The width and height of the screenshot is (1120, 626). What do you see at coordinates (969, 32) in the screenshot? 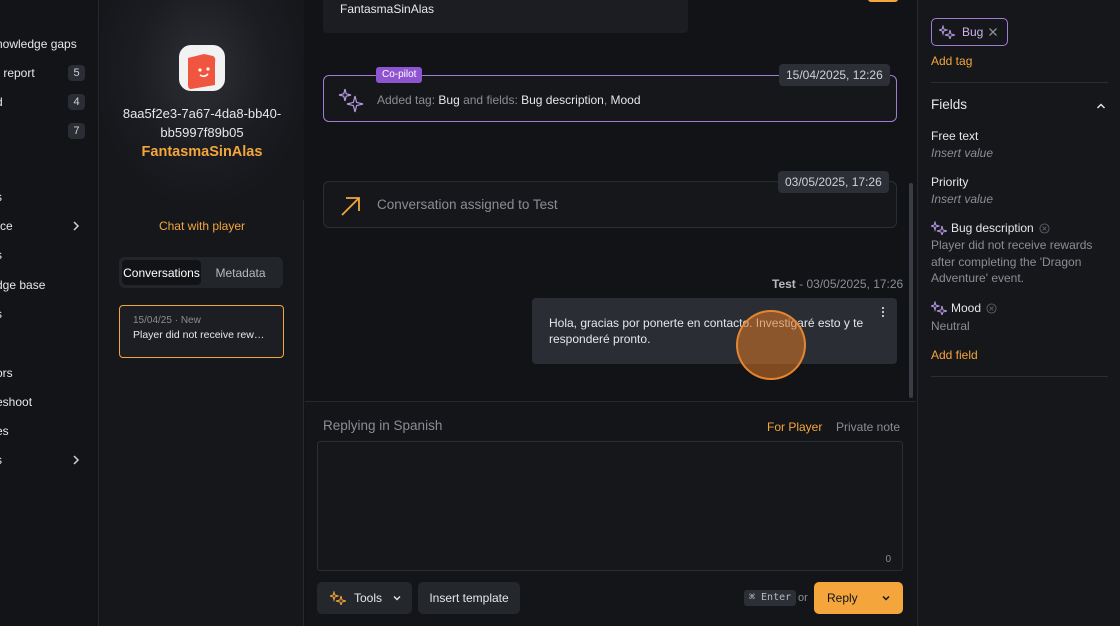
I see `tag-chip-bug: Bug` at bounding box center [969, 32].